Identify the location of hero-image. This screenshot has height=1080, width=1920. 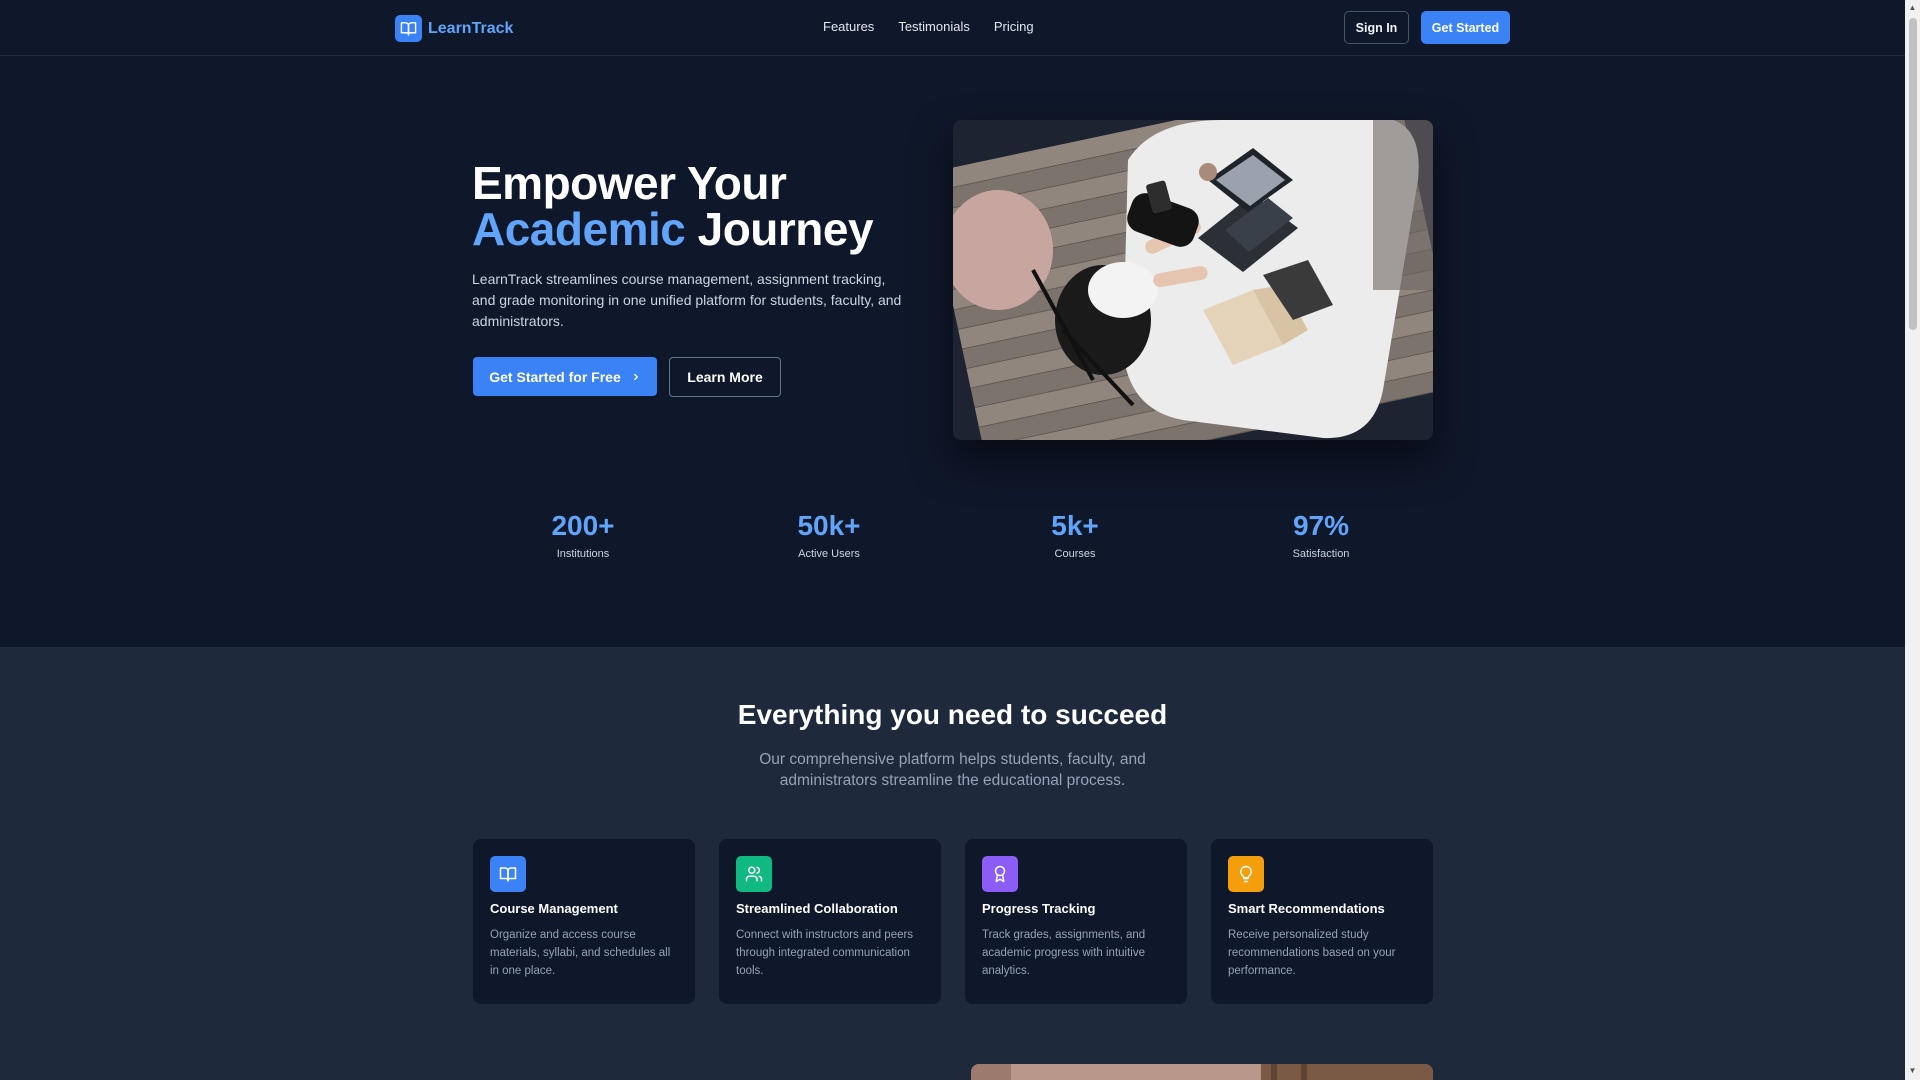
(1193, 280).